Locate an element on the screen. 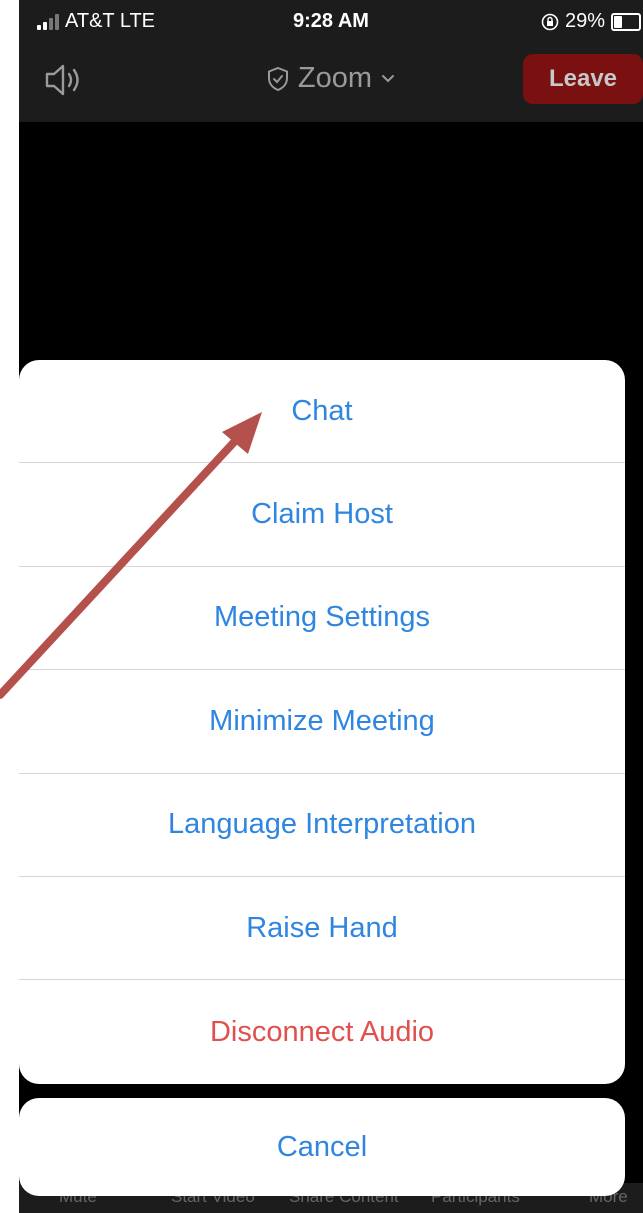 The image size is (643, 1213). top-bar: AT&T LTE 9:28 AM 29% Zoom Leave is located at coordinates (331, 61).